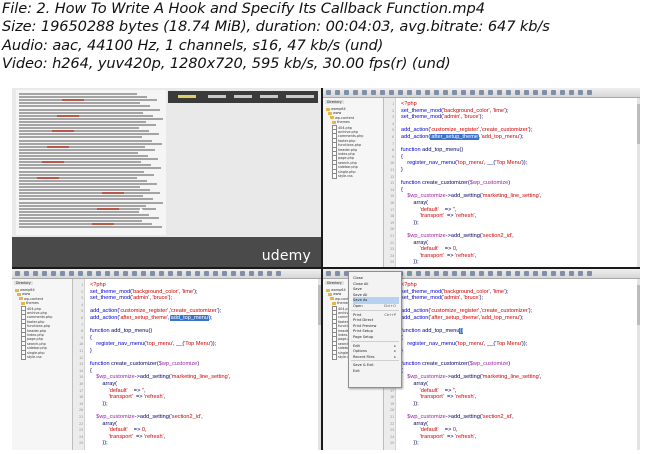  I want to click on directory-item: wp-content, so click(31, 299).